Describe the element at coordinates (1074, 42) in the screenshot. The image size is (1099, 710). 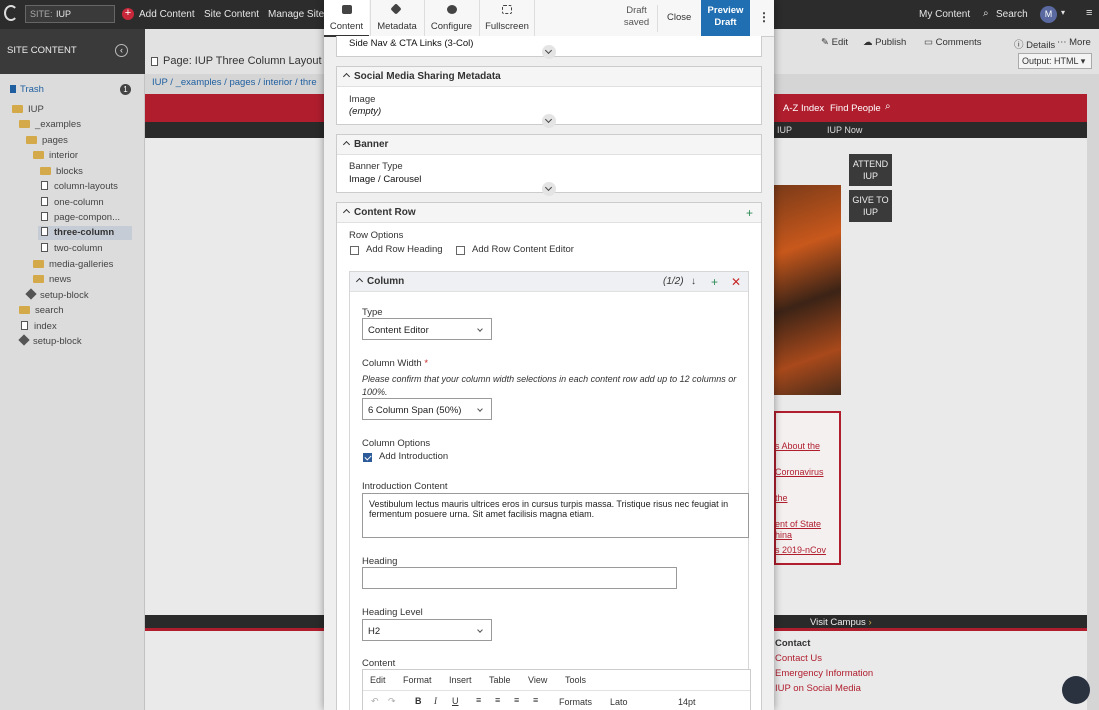
I see `more-action: ⋯ More` at that location.